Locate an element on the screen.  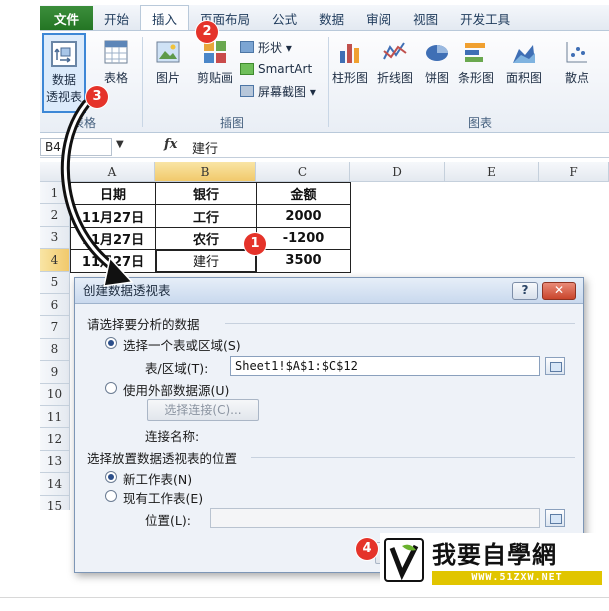
logo-mark-icon is located at coordinates (404, 560).